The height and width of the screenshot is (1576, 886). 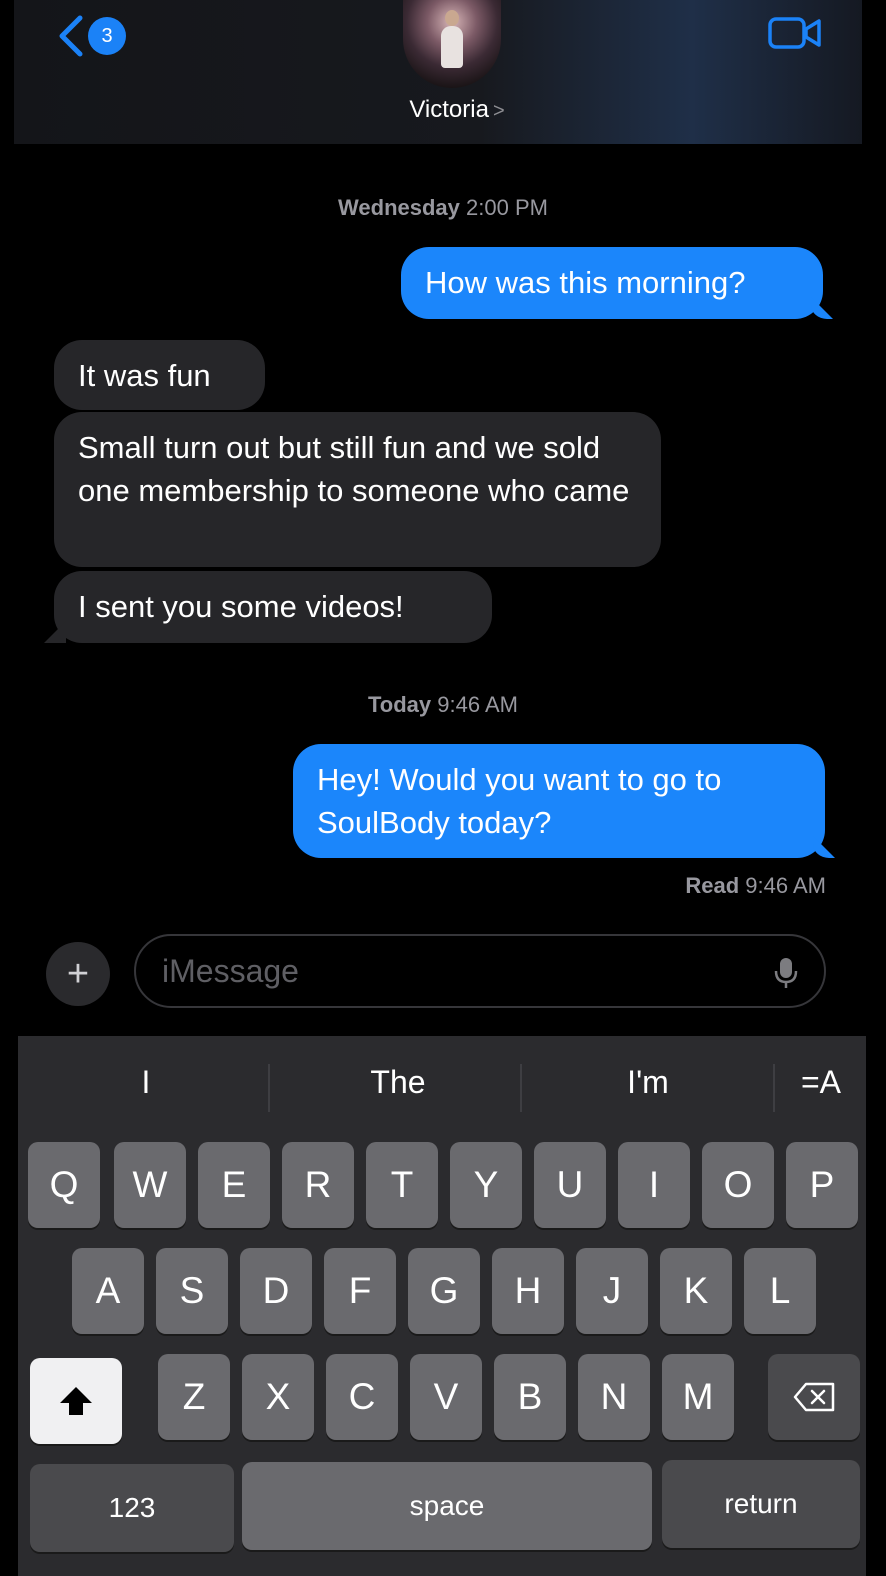 I want to click on back-button: 3, so click(x=91, y=36).